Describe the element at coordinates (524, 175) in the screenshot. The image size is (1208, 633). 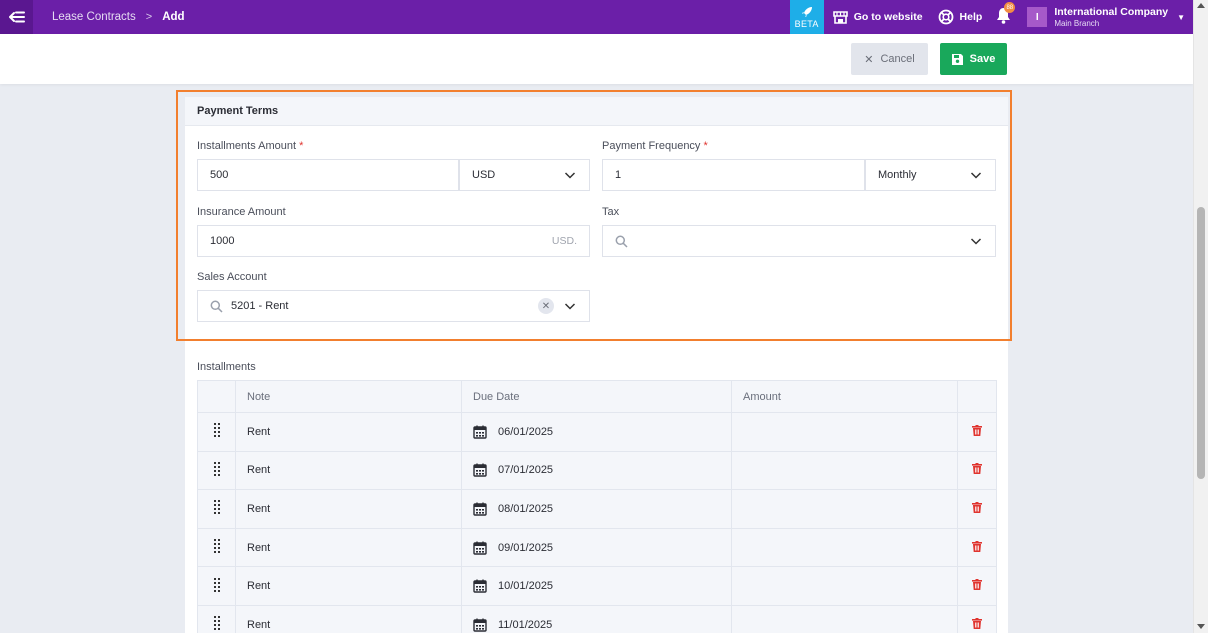
I see `currency-select: USD` at that location.